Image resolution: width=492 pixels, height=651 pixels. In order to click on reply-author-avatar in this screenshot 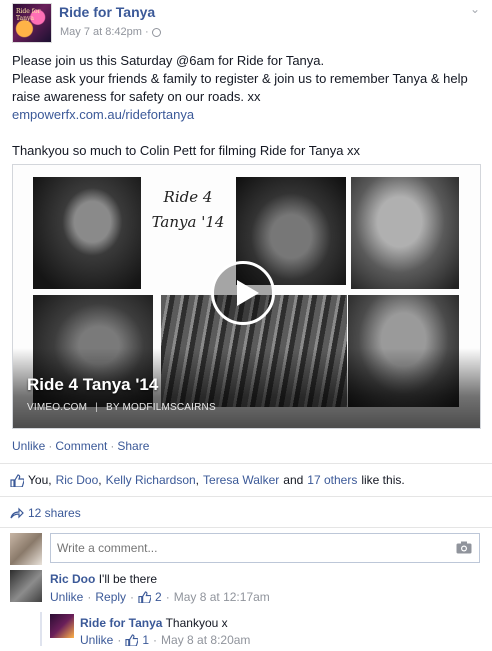, I will do `click(62, 626)`.